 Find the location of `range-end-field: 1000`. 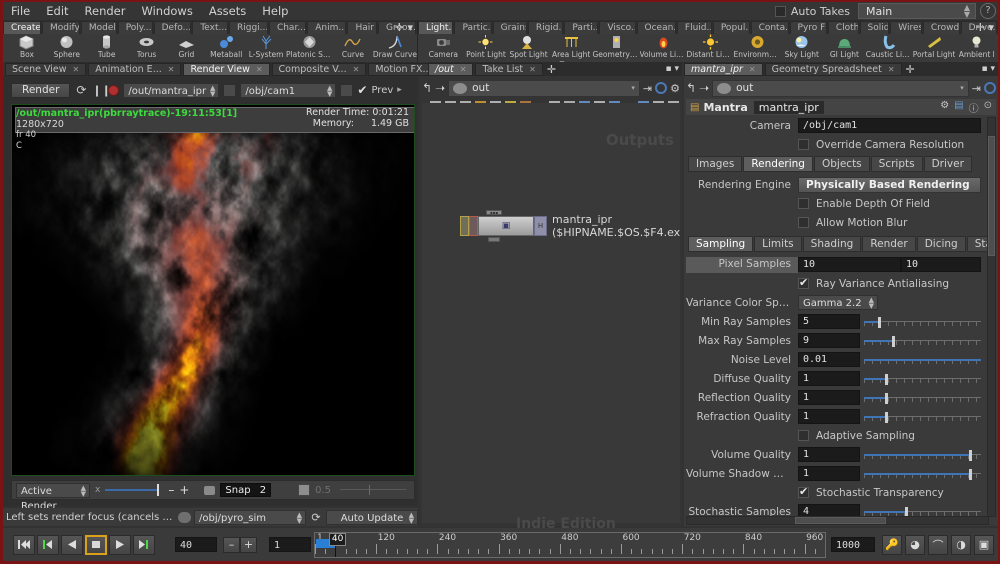

range-end-field: 1000 is located at coordinates (853, 544).